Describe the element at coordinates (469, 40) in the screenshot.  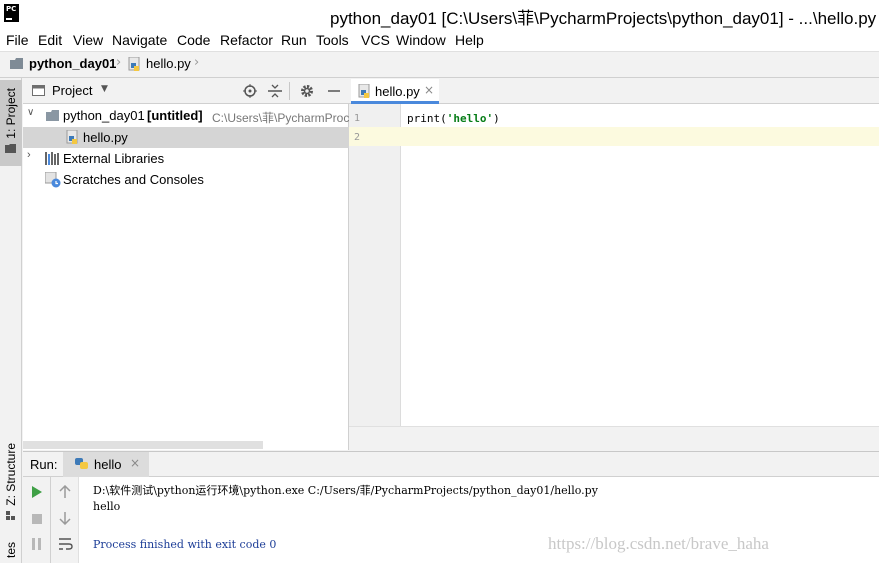
I see `menu-help: Help` at that location.